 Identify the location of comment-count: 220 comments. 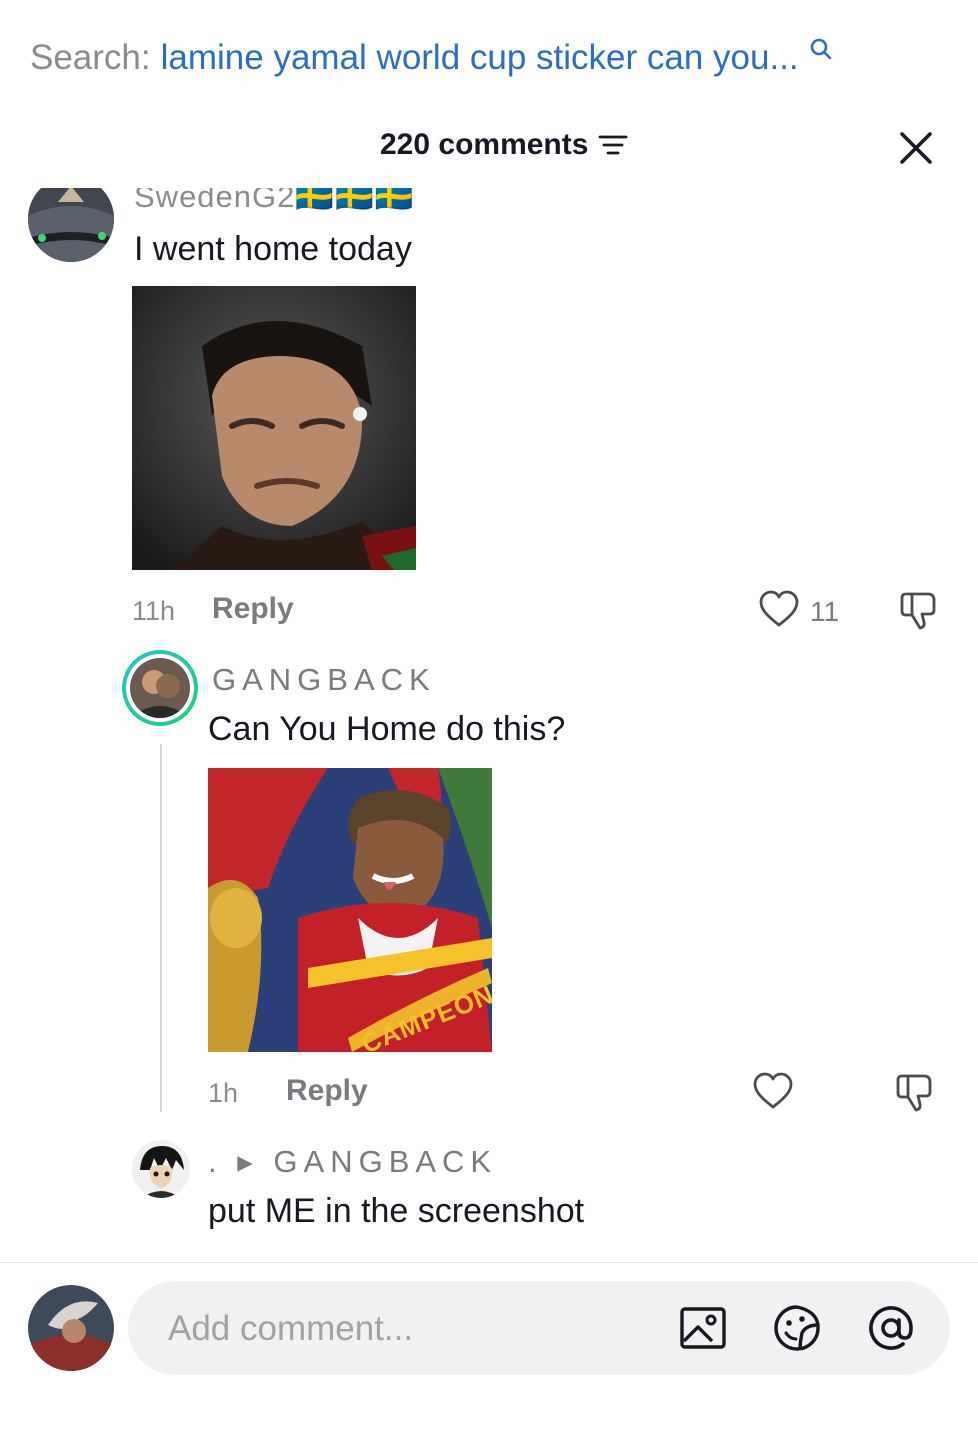
(504, 145).